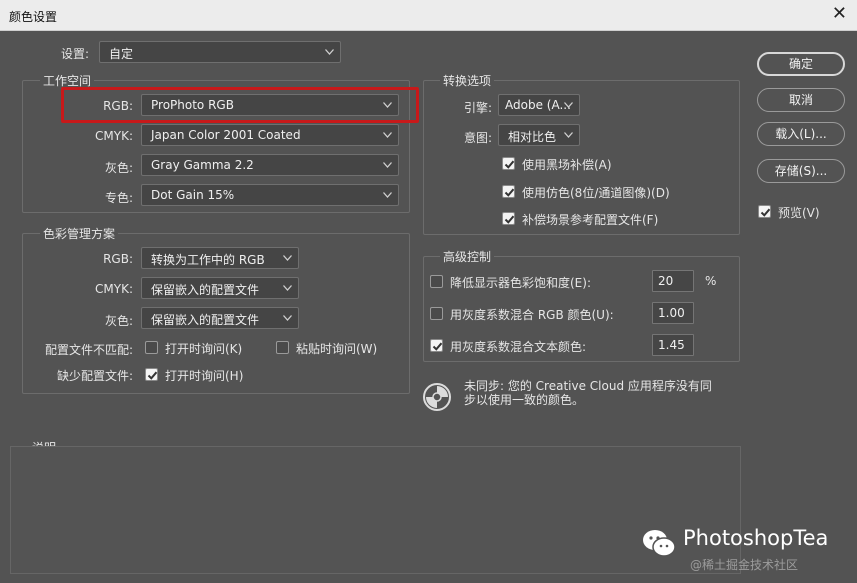  What do you see at coordinates (240, 105) in the screenshot?
I see `red-highlight-box` at bounding box center [240, 105].